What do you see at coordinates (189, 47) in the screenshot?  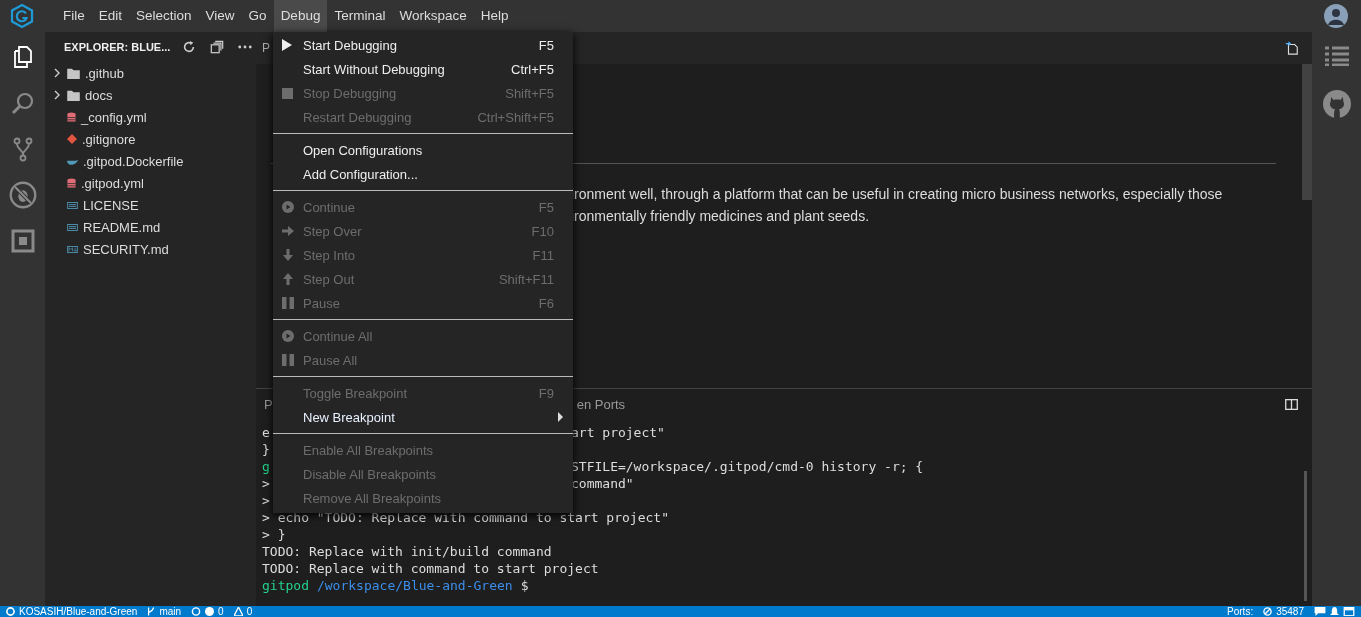 I see `refresh-icon` at bounding box center [189, 47].